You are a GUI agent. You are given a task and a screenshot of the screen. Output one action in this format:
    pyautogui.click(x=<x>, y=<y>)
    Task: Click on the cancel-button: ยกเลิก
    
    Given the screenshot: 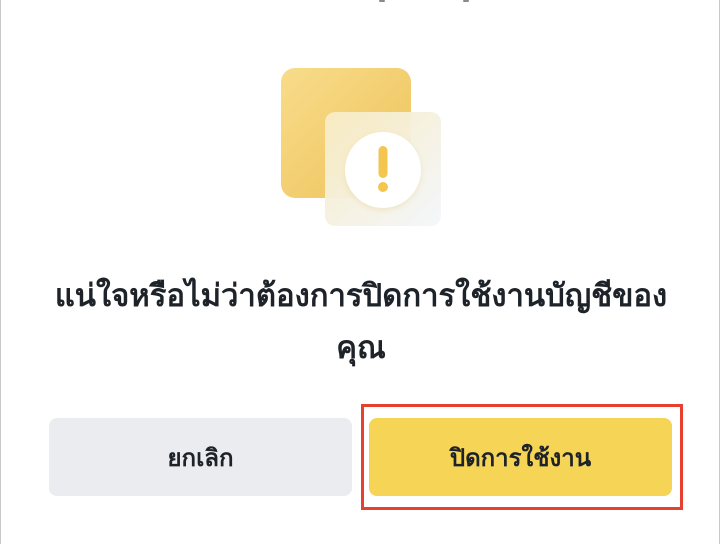 What is the action you would take?
    pyautogui.click(x=200, y=457)
    